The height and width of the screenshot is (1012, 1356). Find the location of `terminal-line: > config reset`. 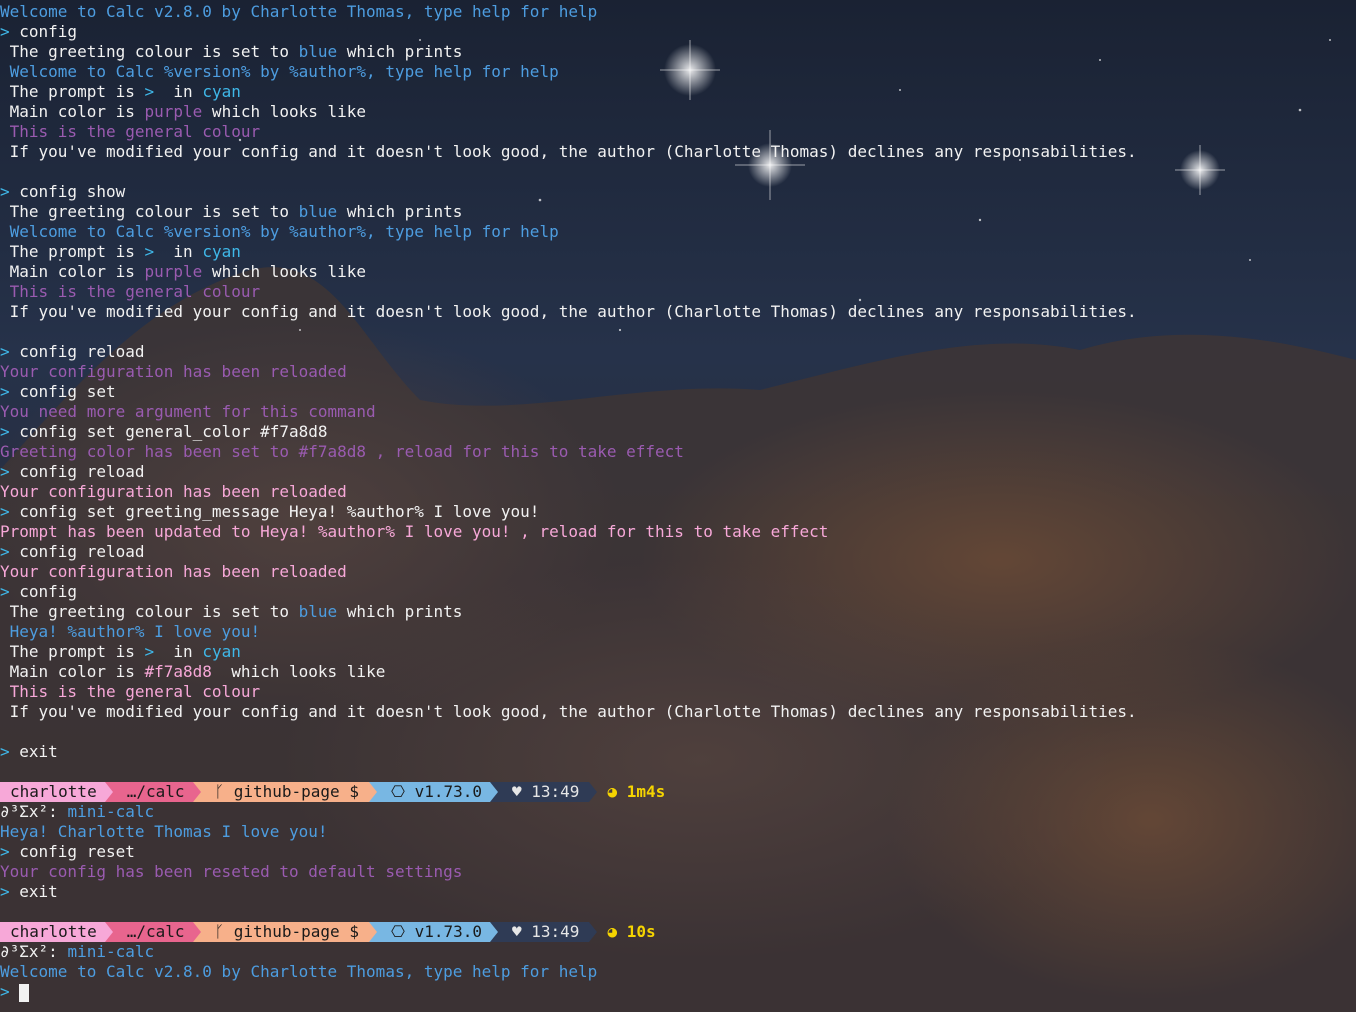

terminal-line: > config reset is located at coordinates (568, 852).